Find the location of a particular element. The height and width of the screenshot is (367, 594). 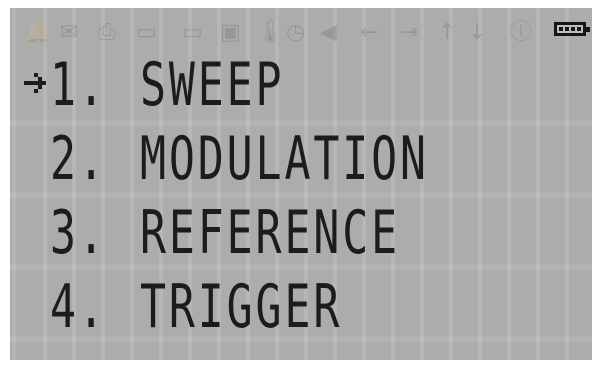

arrow-left-icon: ← is located at coordinates (369, 32).